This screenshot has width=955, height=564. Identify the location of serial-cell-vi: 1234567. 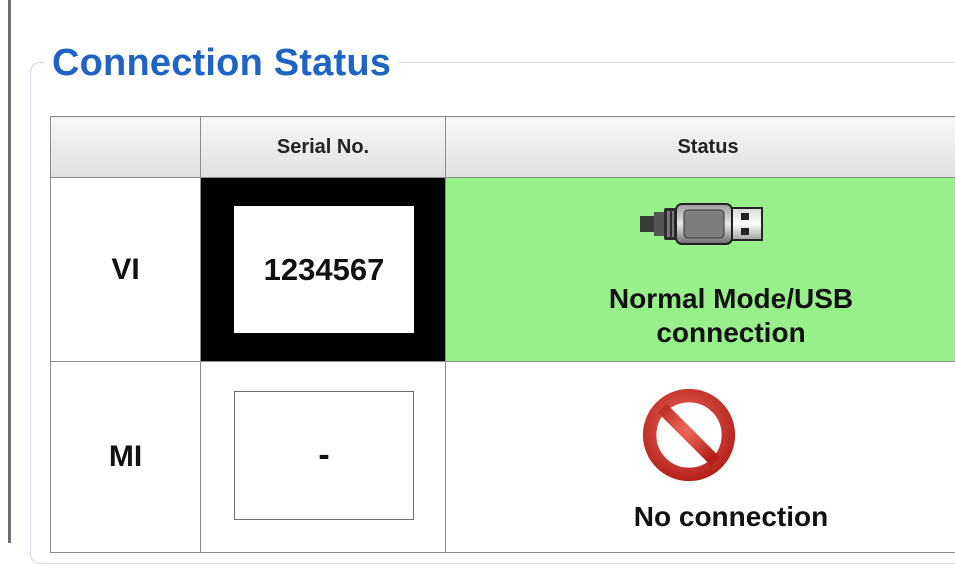
(323, 270).